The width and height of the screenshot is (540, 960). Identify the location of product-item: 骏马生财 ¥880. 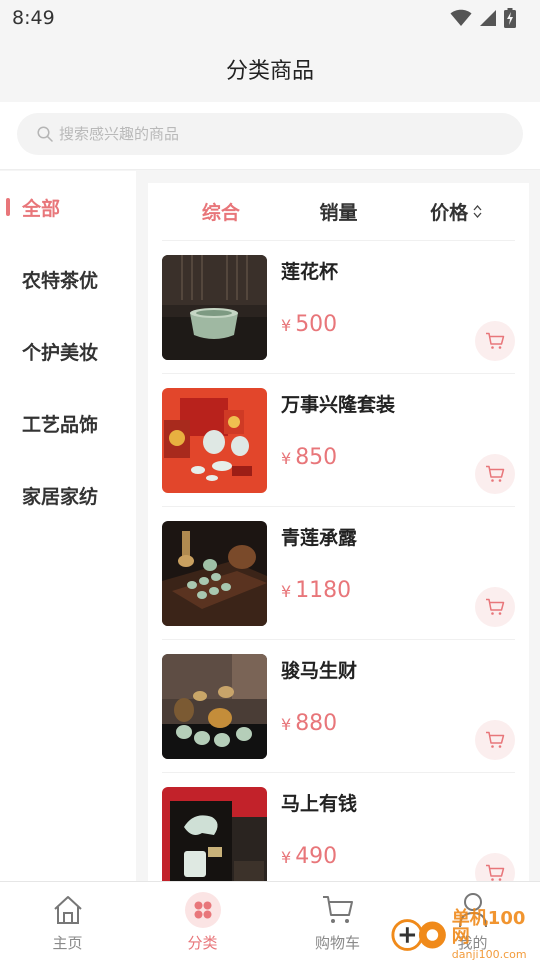
(338, 706).